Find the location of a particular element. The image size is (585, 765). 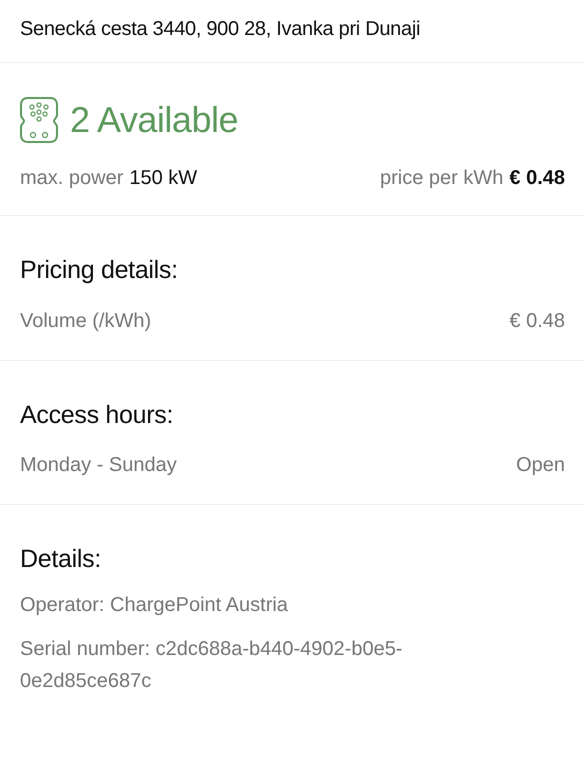

detail-value: Open is located at coordinates (540, 465).